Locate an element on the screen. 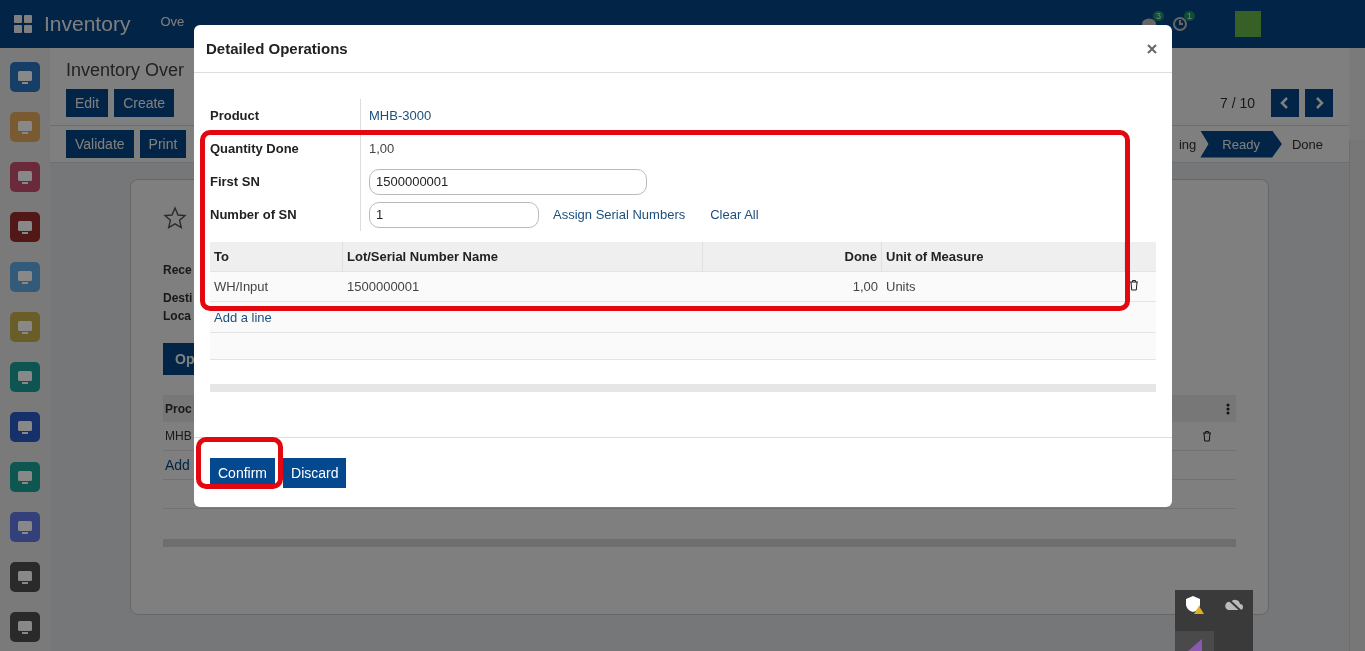  header-button: Print is located at coordinates (163, 144).